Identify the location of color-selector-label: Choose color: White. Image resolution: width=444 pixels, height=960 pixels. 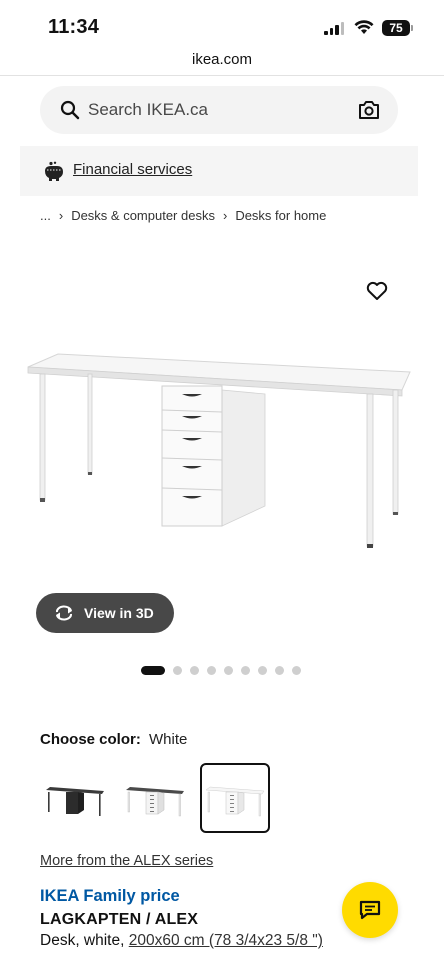
(113, 739).